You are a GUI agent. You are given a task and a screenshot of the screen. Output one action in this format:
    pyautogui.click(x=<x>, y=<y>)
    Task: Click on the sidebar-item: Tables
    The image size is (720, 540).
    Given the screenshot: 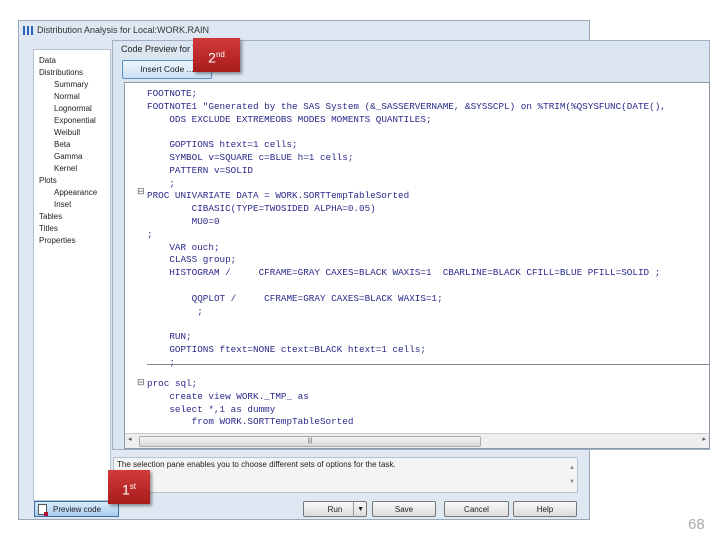 What is the action you would take?
    pyautogui.click(x=72, y=217)
    